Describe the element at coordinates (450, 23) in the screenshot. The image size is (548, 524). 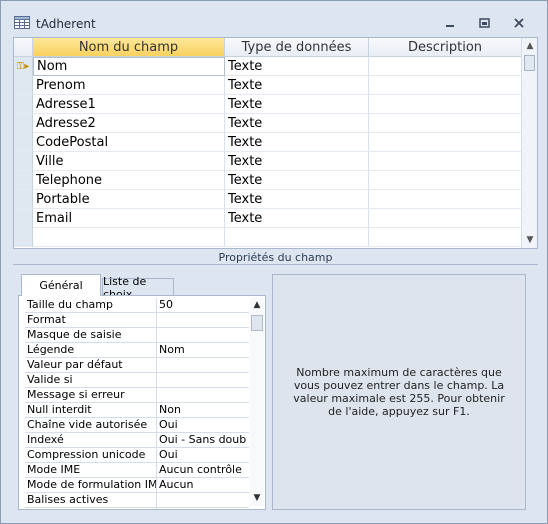
I see `minimize-button` at that location.